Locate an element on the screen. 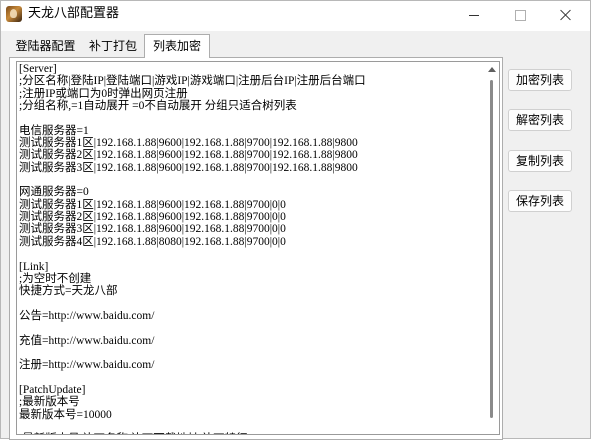 This screenshot has height=440, width=591. encrypt-list-button: 加密列表 is located at coordinates (540, 80).